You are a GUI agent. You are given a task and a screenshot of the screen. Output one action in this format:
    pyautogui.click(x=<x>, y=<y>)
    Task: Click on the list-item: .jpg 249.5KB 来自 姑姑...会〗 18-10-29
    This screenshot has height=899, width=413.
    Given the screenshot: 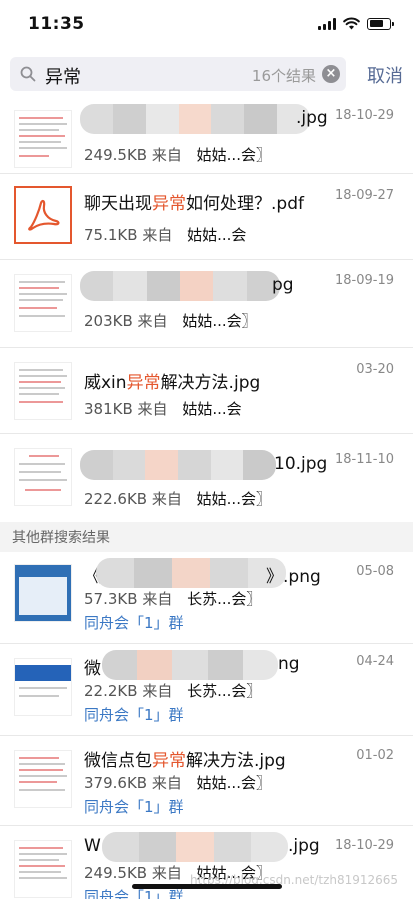 What is the action you would take?
    pyautogui.click(x=206, y=135)
    